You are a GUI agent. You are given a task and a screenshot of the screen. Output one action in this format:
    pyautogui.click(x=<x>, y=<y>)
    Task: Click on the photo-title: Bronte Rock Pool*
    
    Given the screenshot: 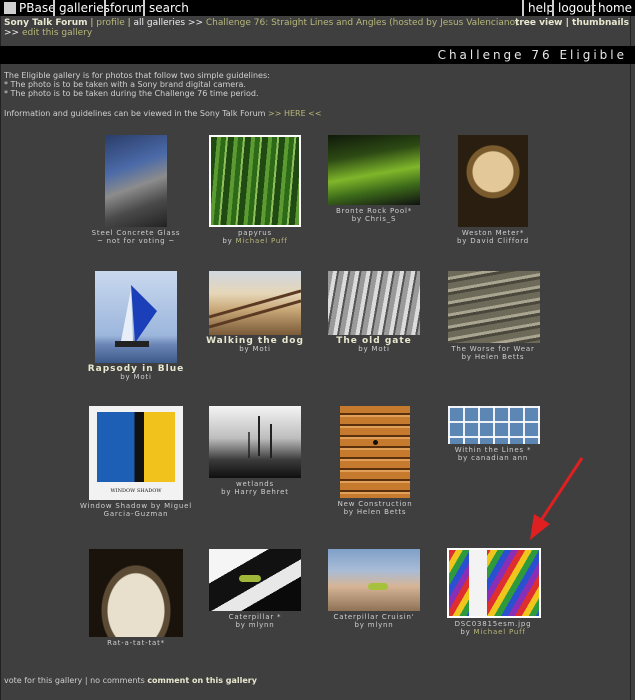 What is the action you would take?
    pyautogui.click(x=374, y=211)
    